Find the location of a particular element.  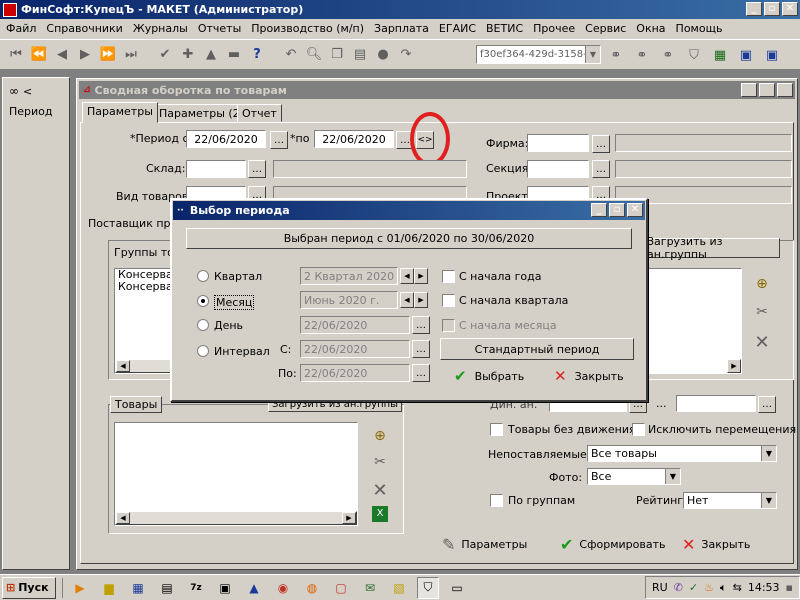

paste-icon: ▤ is located at coordinates (360, 55).